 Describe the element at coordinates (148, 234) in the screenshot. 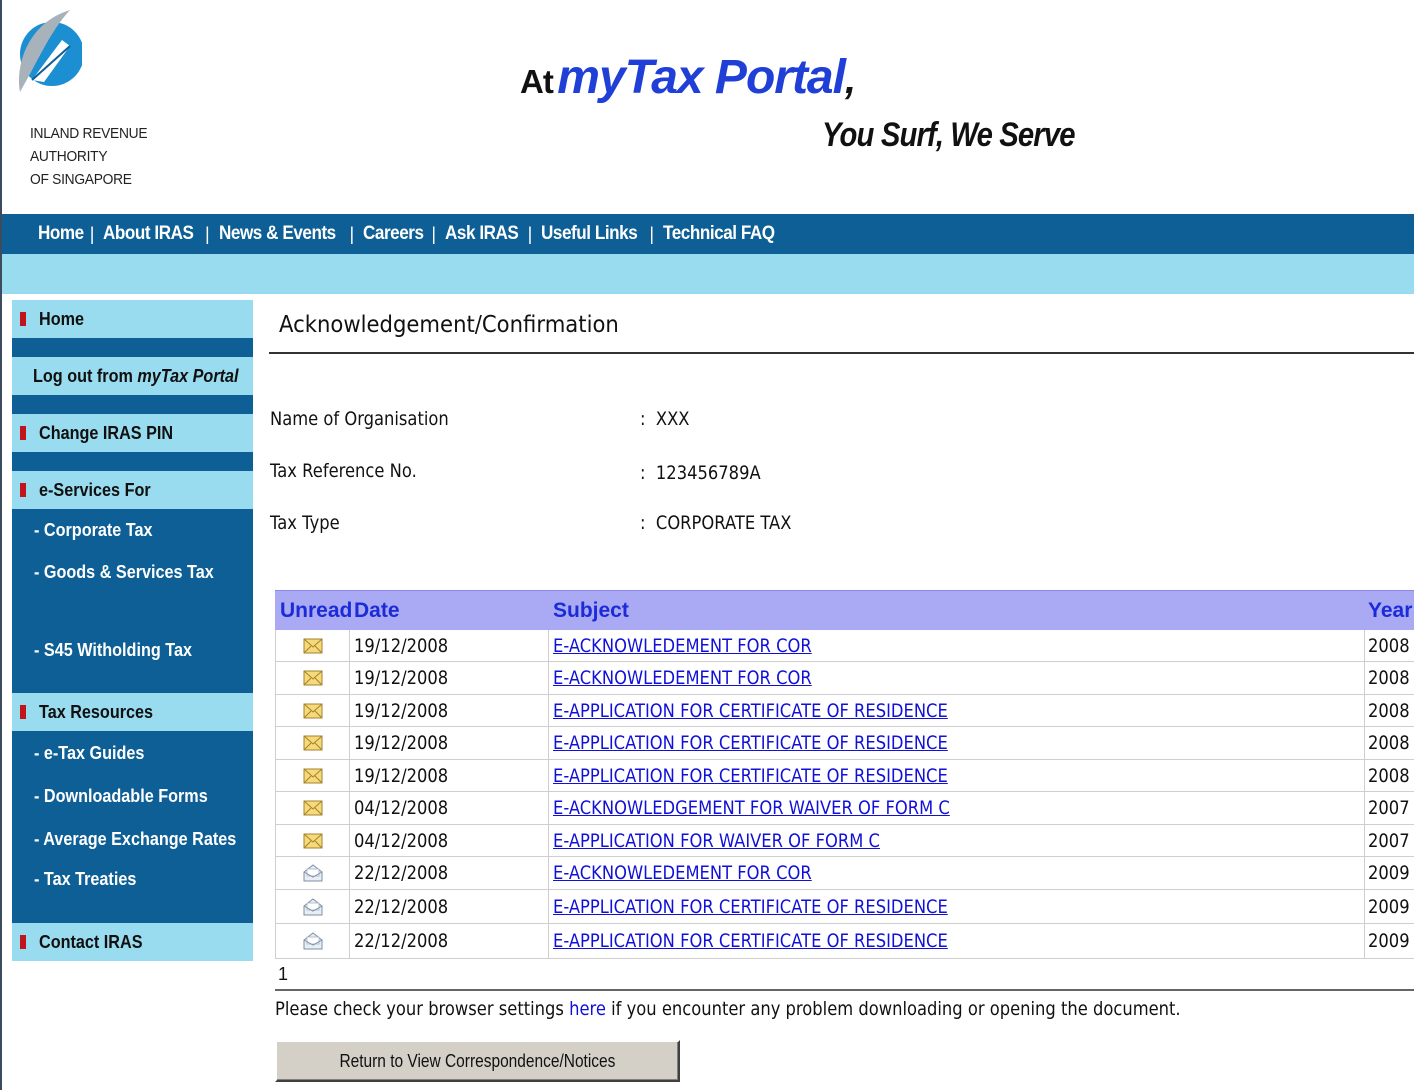

I see `nav-about-iras: About IRAS` at that location.